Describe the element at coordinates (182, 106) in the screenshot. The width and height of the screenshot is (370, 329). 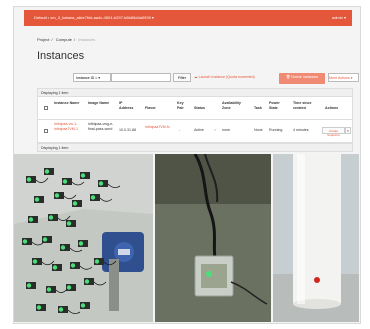
I see `header-key-pair: Key Pair` at that location.